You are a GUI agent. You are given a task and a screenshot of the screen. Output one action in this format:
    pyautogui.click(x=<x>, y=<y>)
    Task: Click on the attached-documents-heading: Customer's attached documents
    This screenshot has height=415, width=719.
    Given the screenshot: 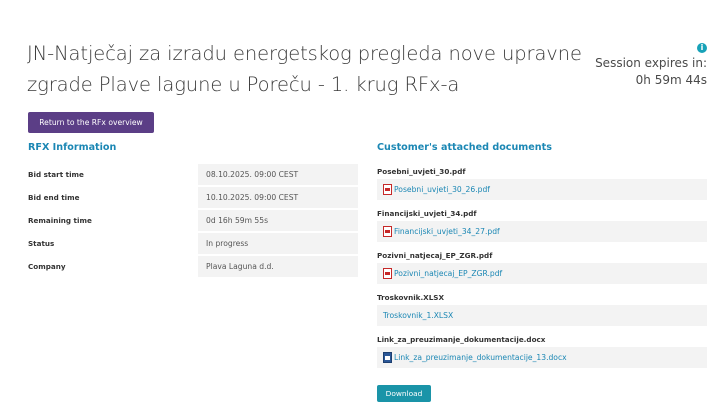 What is the action you would take?
    pyautogui.click(x=464, y=147)
    